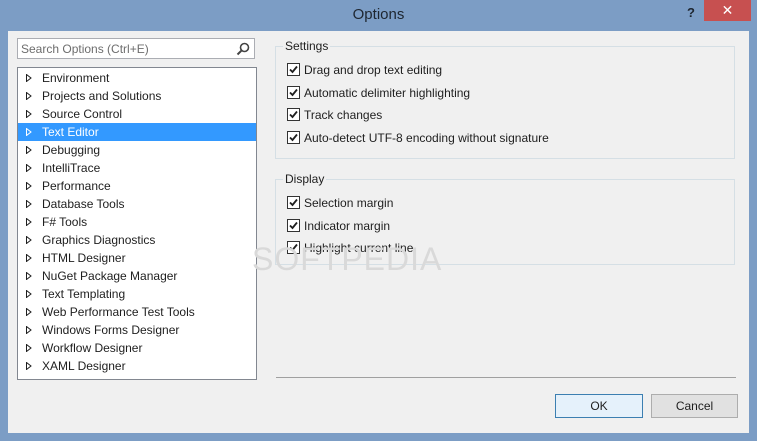 Image resolution: width=757 pixels, height=441 pixels. I want to click on tree-item-label: Performance, so click(76, 186).